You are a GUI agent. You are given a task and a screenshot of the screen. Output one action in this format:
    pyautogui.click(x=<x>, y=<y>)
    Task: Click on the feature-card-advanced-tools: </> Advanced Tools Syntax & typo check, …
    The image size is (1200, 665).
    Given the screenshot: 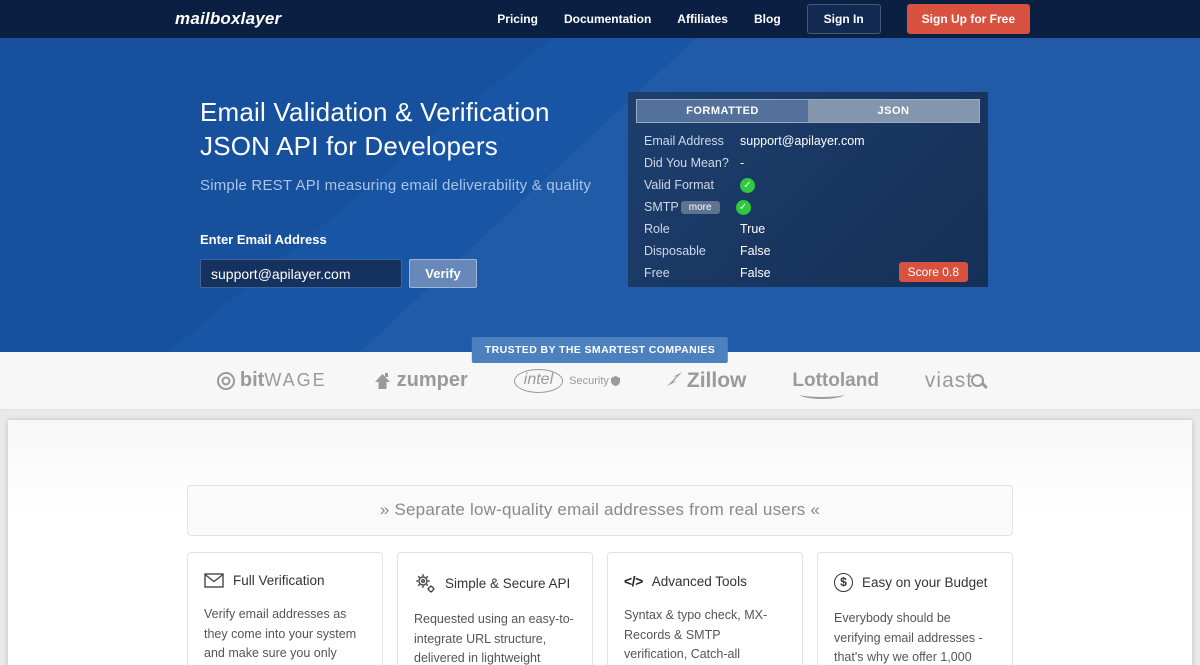 What is the action you would take?
    pyautogui.click(x=705, y=608)
    